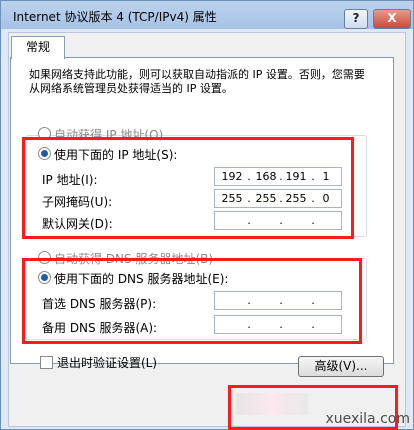 Image resolution: width=414 pixels, height=430 pixels. What do you see at coordinates (356, 19) in the screenshot?
I see `help-button: ?` at bounding box center [356, 19].